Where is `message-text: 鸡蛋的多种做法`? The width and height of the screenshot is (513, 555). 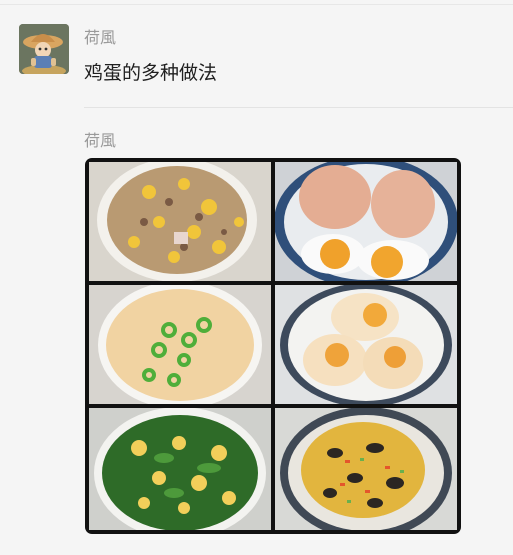
message-text: 鸡蛋的多种做法 is located at coordinates (151, 73).